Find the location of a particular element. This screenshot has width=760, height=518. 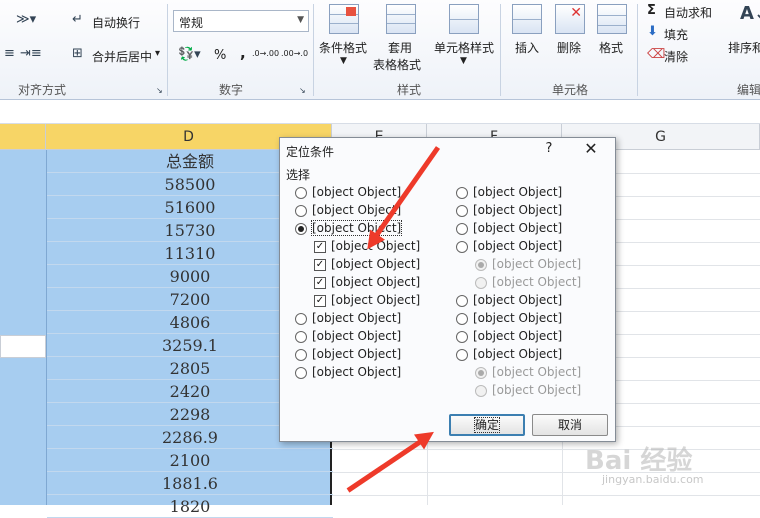

number-launcher-icon: ↘ is located at coordinates (302, 90).